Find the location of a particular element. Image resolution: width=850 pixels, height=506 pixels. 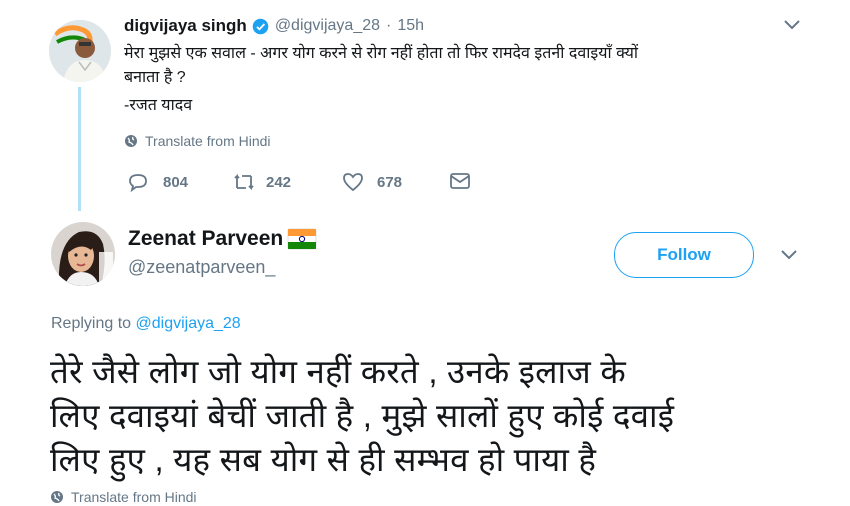

verified-badge-icon is located at coordinates (260, 26).